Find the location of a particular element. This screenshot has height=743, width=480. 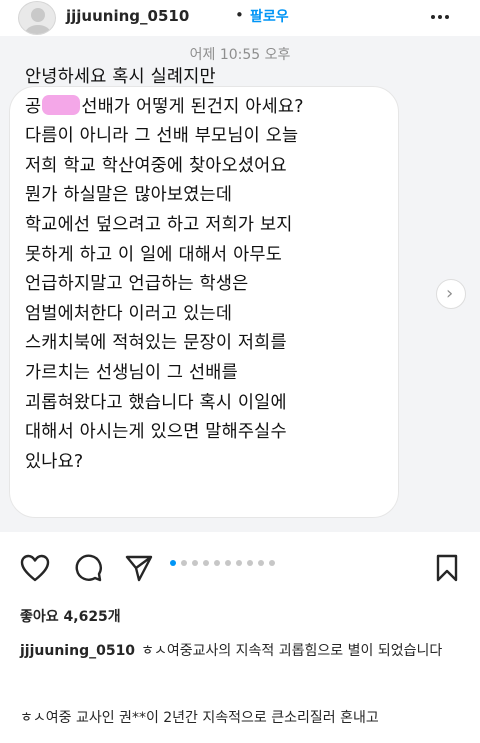

caption-username: jjjuuning_0510 is located at coordinates (77, 651).